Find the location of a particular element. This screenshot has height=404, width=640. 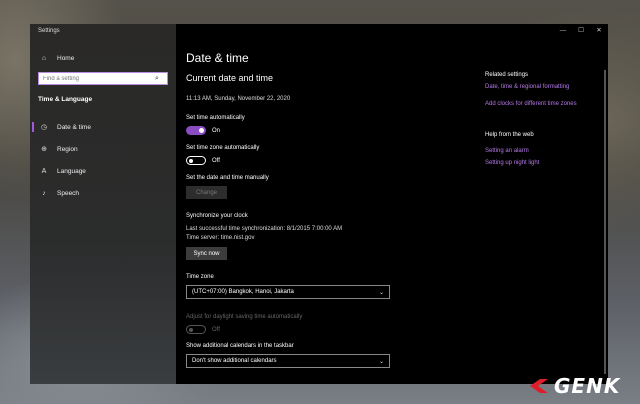

sync-now-button: Sync now is located at coordinates (206, 253).